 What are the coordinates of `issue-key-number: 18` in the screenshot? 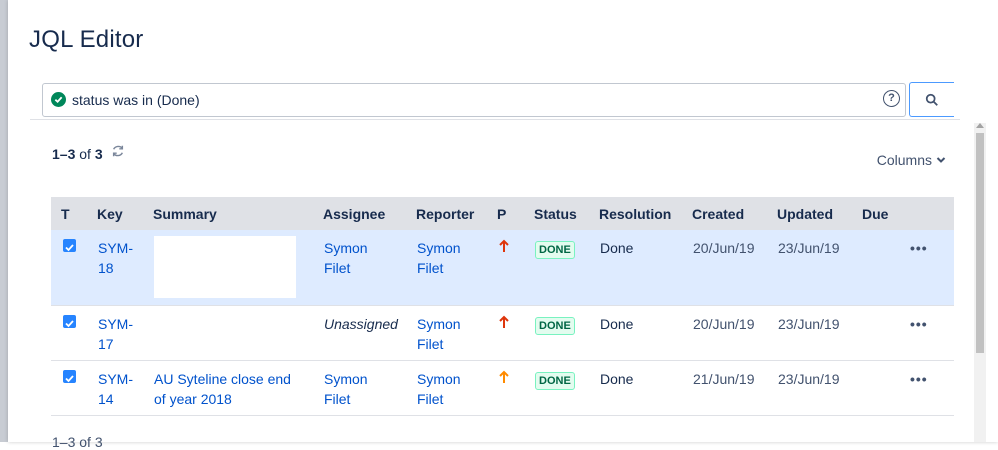 It's located at (106, 268).